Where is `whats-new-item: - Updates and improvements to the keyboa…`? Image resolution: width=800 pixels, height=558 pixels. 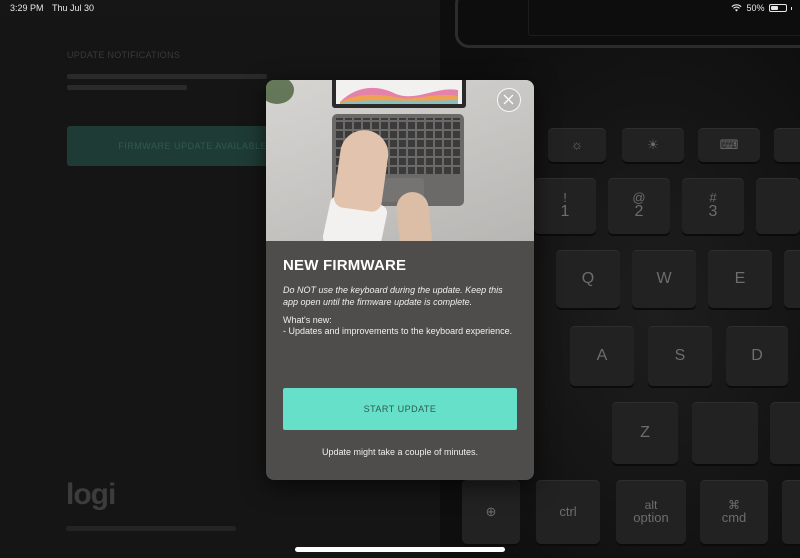 whats-new-item: - Updates and improvements to the keyboa… is located at coordinates (398, 331).